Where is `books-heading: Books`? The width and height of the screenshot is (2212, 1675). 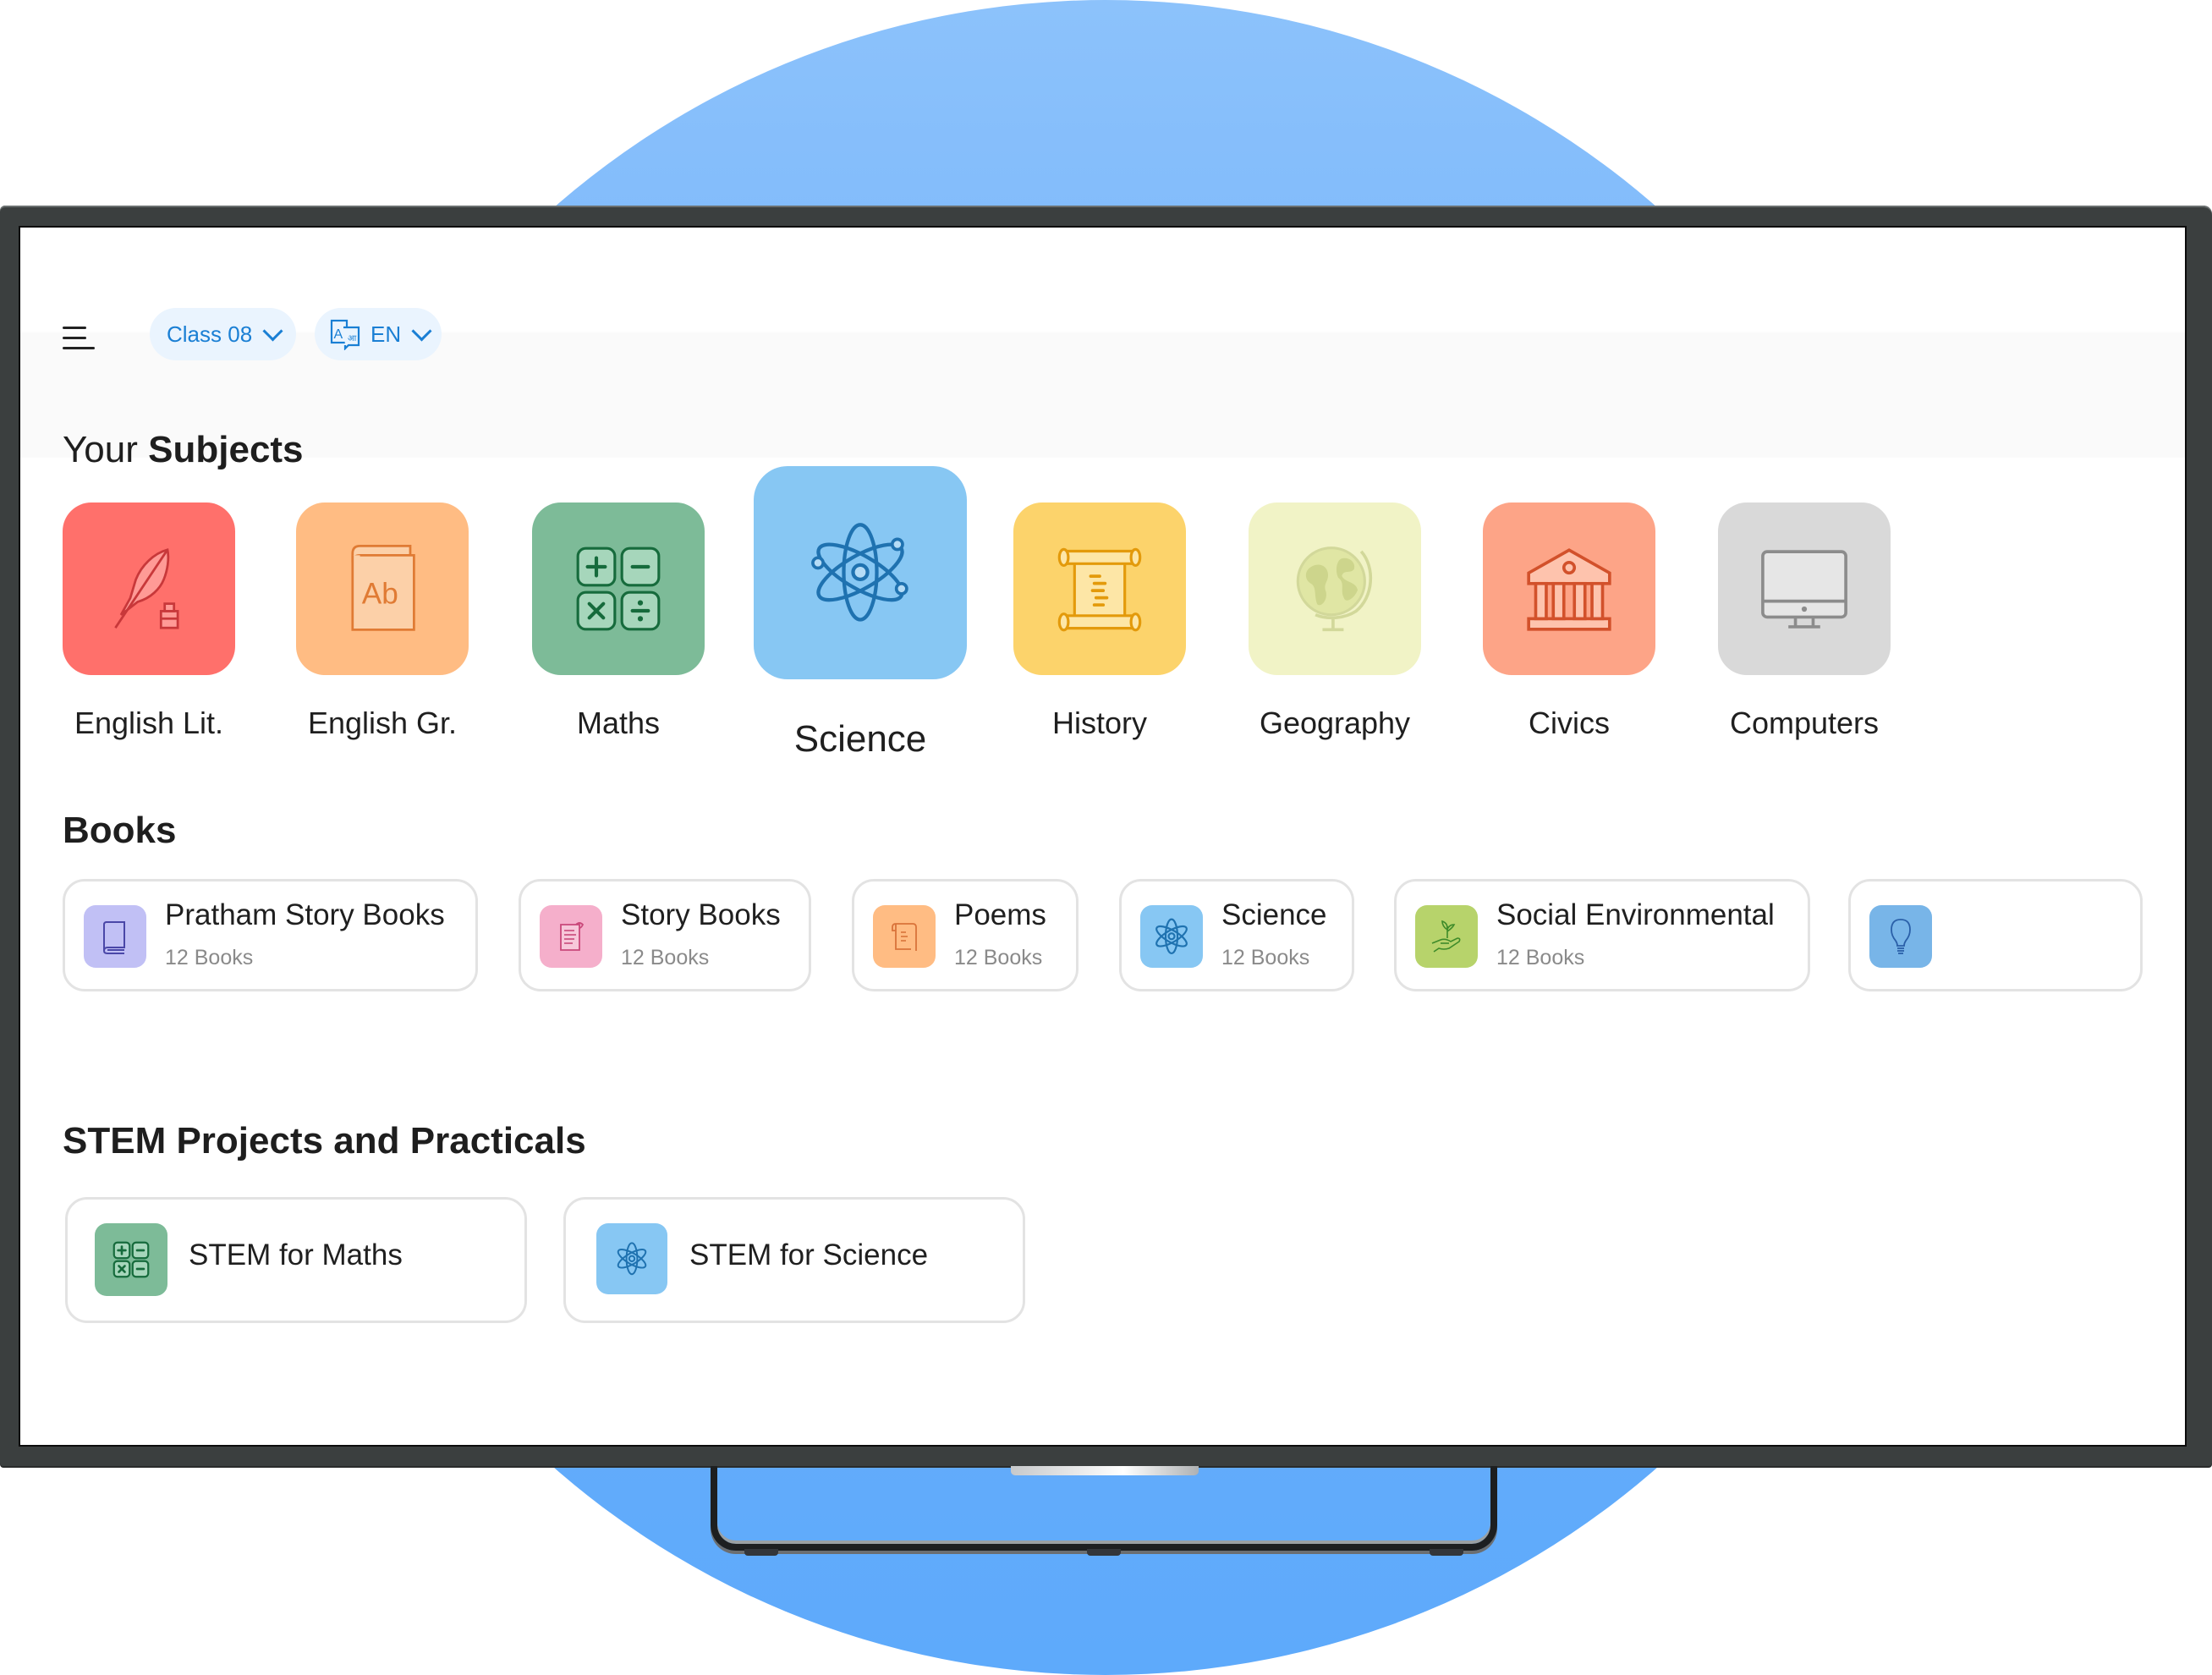
books-heading: Books is located at coordinates (120, 830).